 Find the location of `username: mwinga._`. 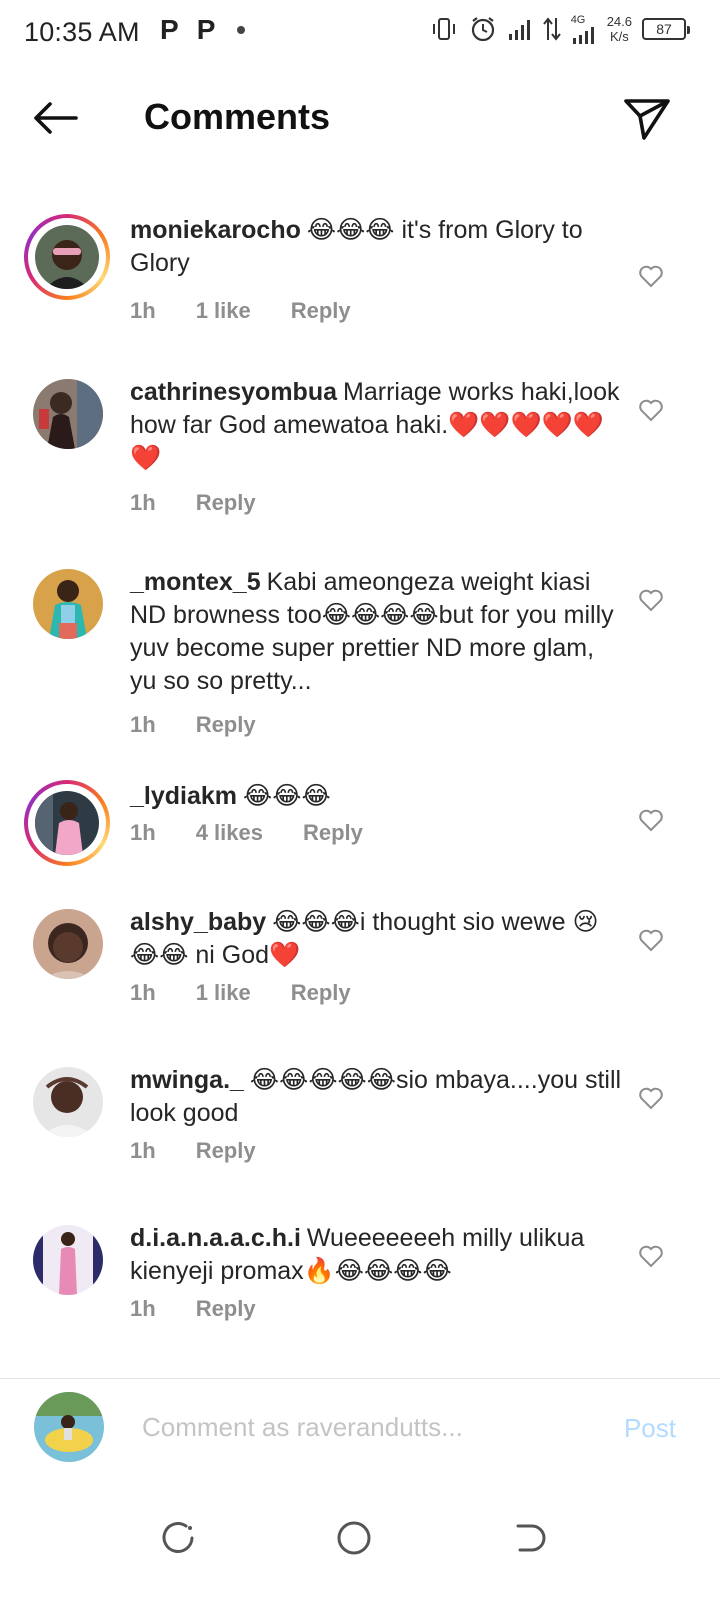

username: mwinga._ is located at coordinates (187, 1080).